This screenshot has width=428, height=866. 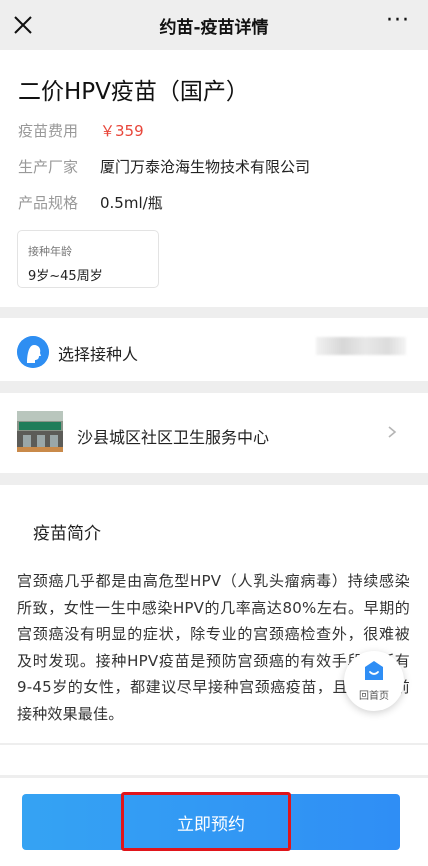 I want to click on bottom-action-bar: 立即预约, so click(x=214, y=822).